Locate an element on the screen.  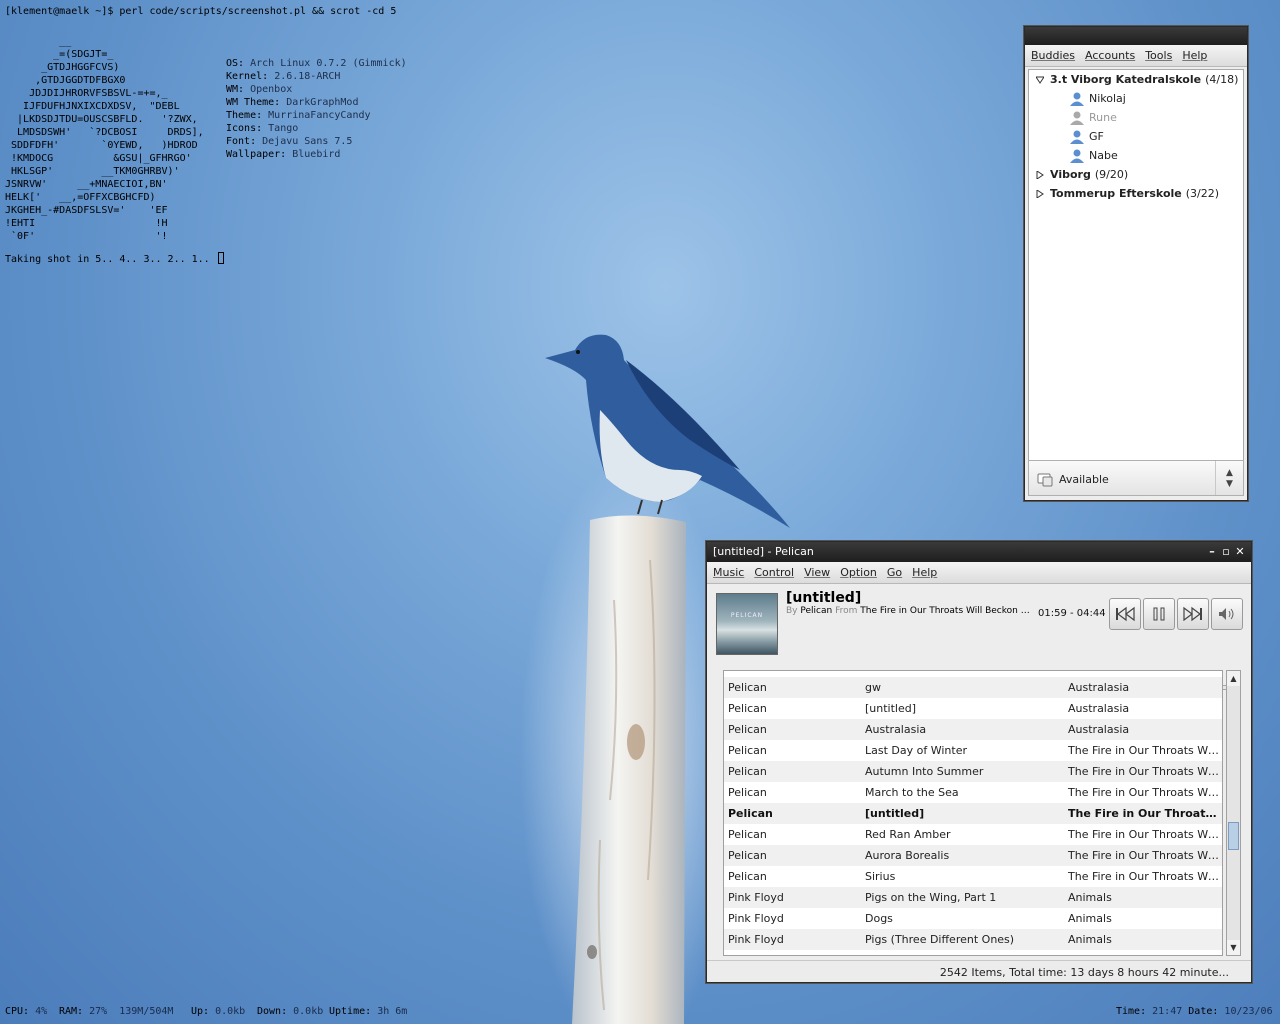
buddy-group: Tommerup Efterskole (3/22) is located at coordinates (1136, 193).